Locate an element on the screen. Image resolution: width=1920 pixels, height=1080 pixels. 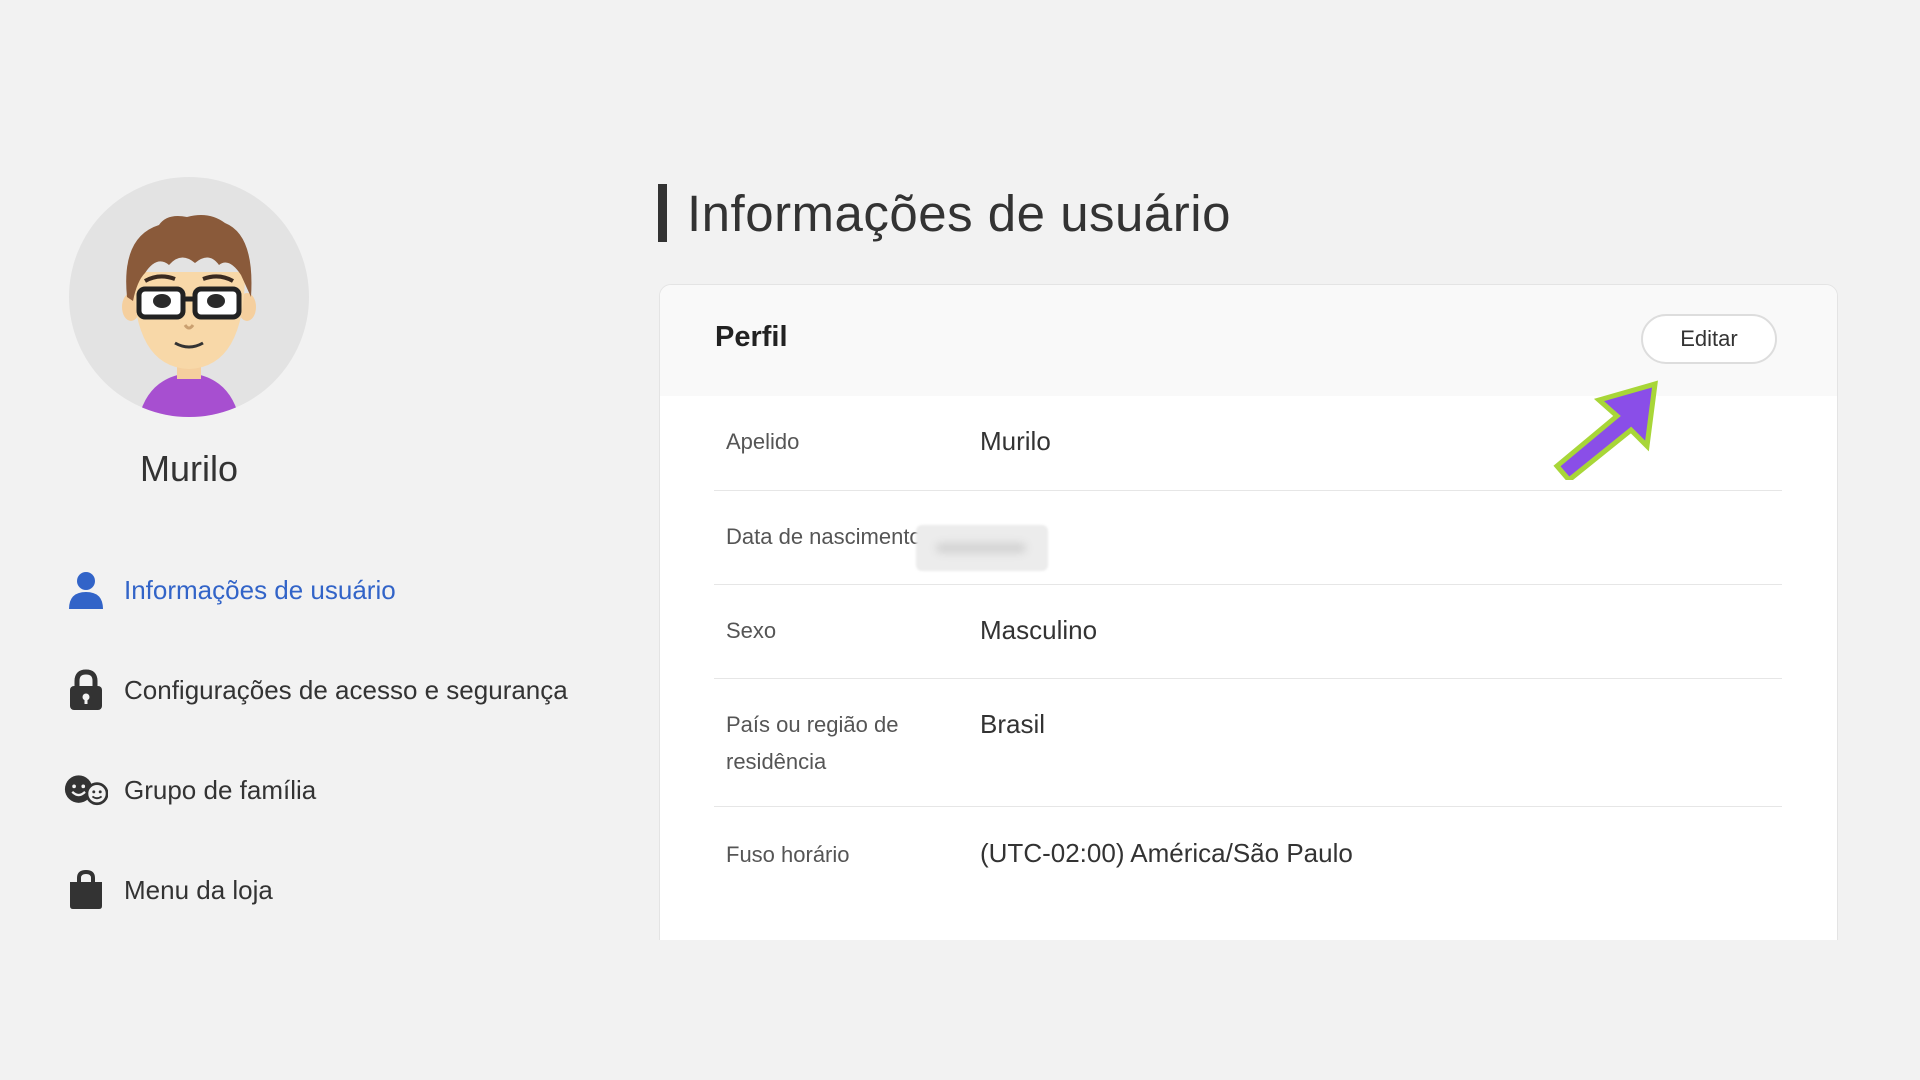
page-title: Informações de usuário is located at coordinates (944, 213).